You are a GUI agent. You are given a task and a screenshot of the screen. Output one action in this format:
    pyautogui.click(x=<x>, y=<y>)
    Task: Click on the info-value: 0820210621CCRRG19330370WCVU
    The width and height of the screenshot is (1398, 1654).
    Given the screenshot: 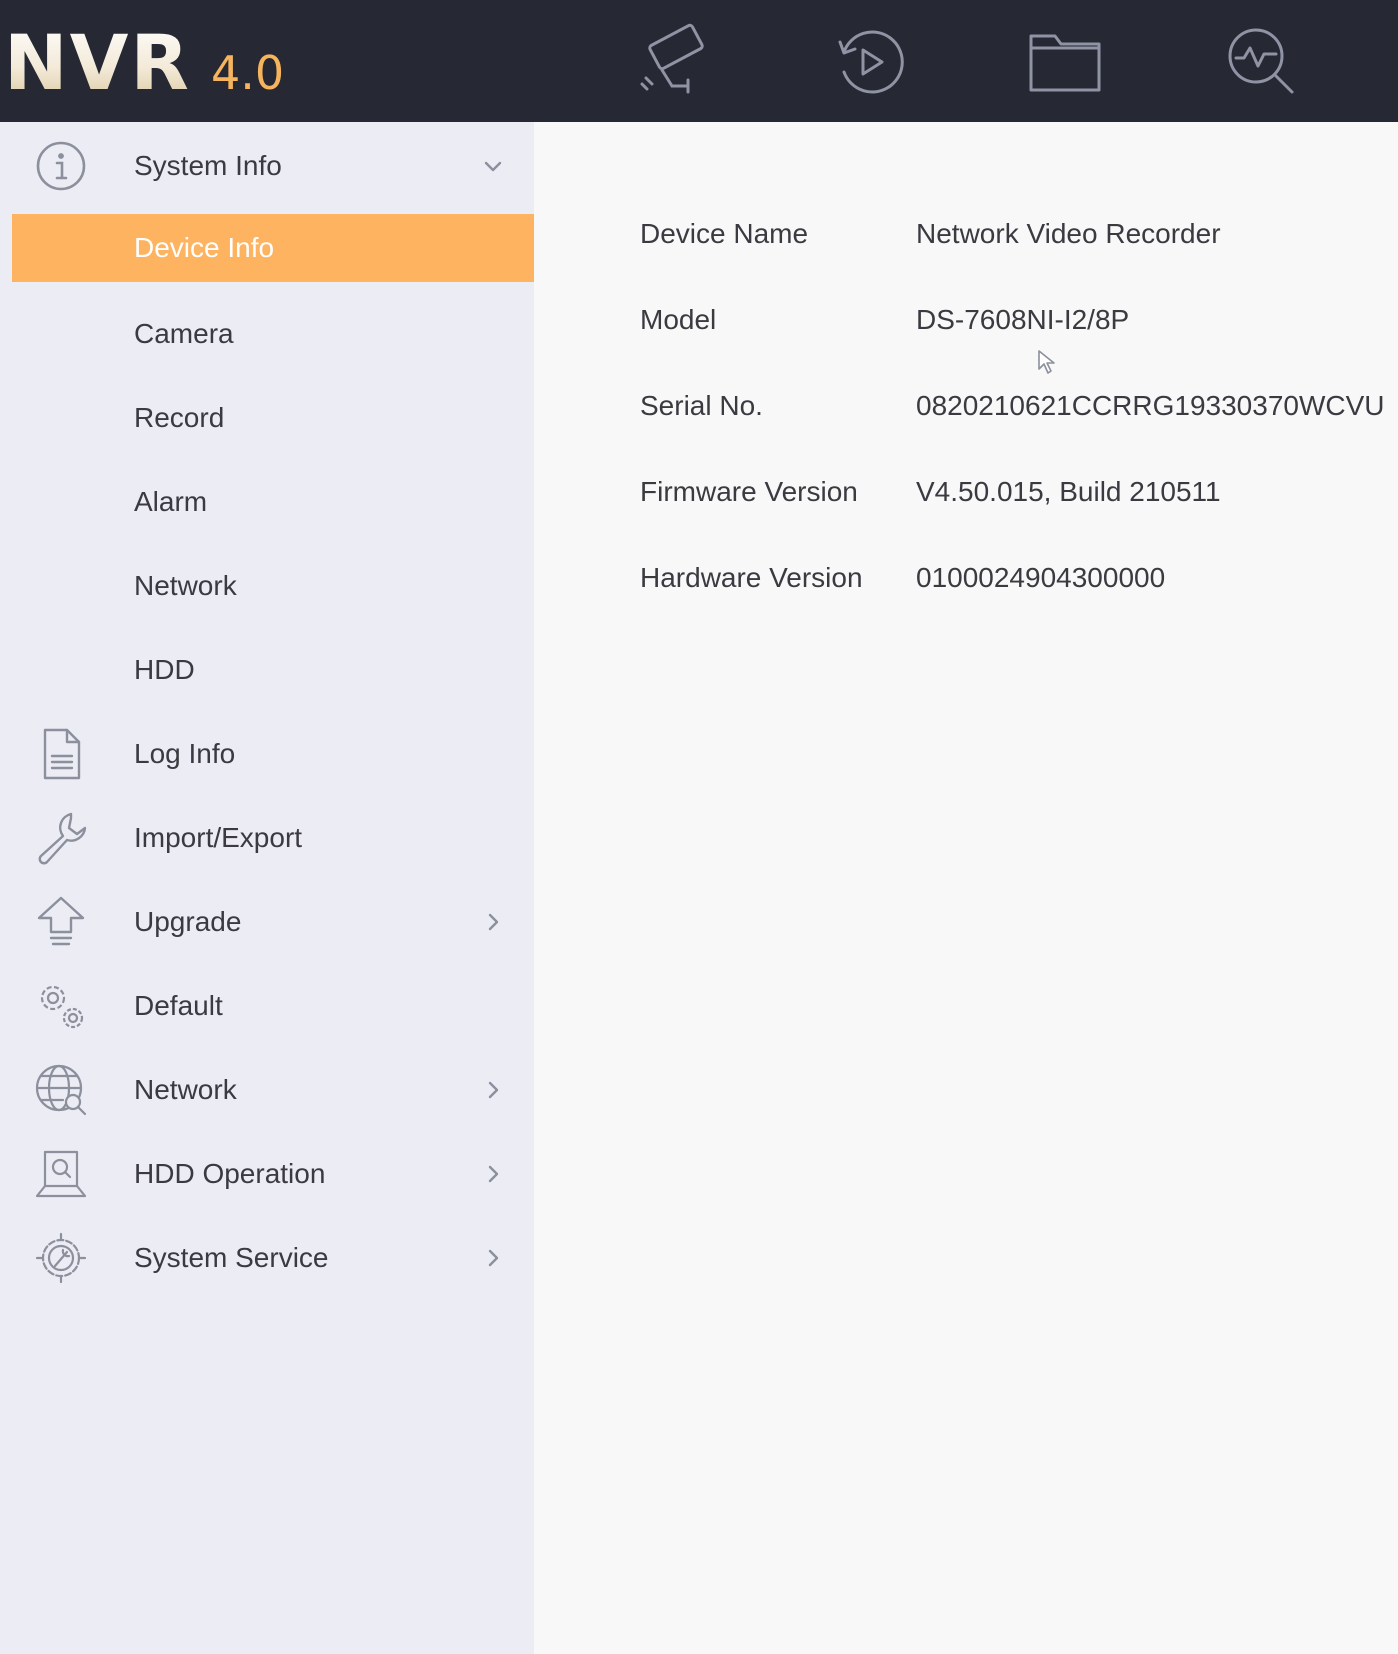 What is the action you would take?
    pyautogui.click(x=1150, y=405)
    